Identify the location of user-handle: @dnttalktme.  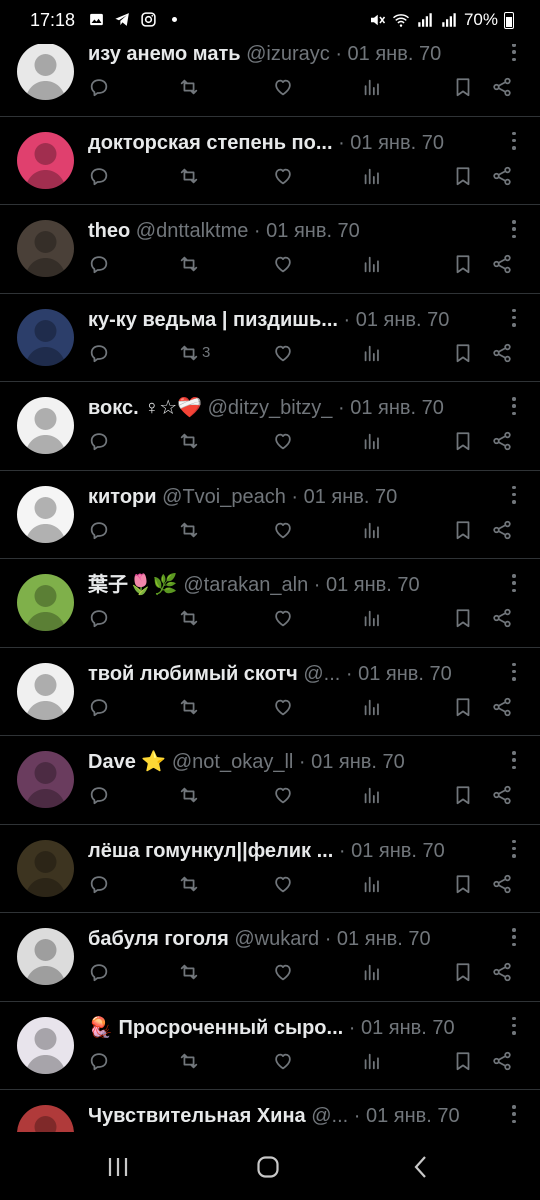
(192, 231).